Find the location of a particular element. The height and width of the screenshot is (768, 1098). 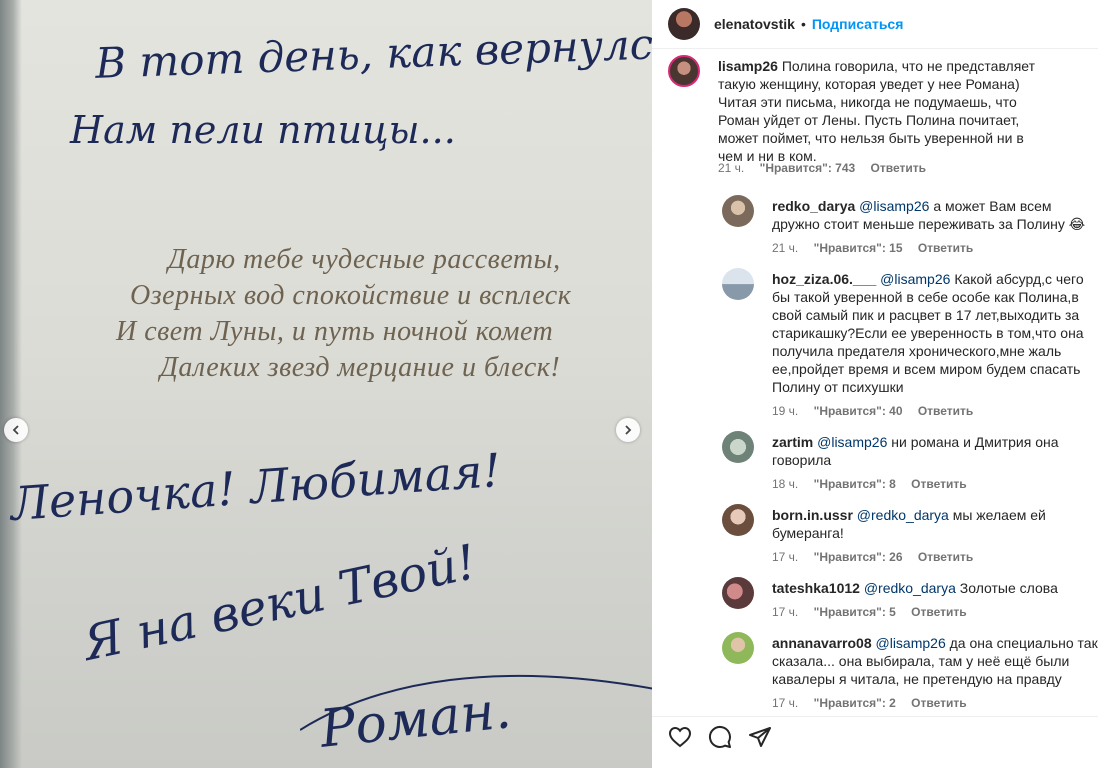

comment-meta: 19 ч. "Нравится": 40 Ответить is located at coordinates (878, 411).